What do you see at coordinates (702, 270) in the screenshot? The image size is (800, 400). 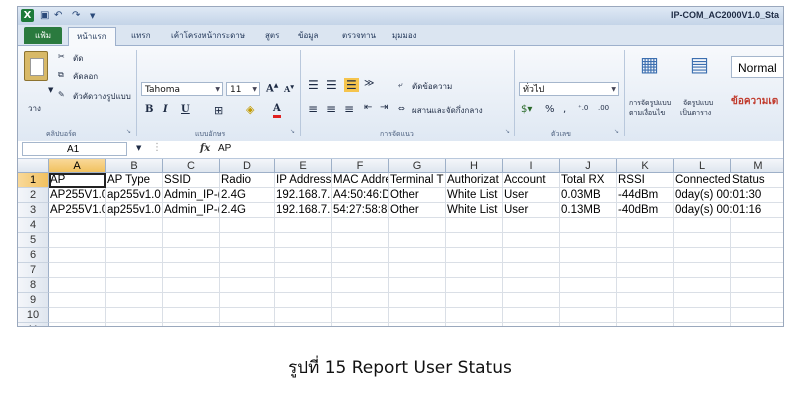 I see `cell-l7` at bounding box center [702, 270].